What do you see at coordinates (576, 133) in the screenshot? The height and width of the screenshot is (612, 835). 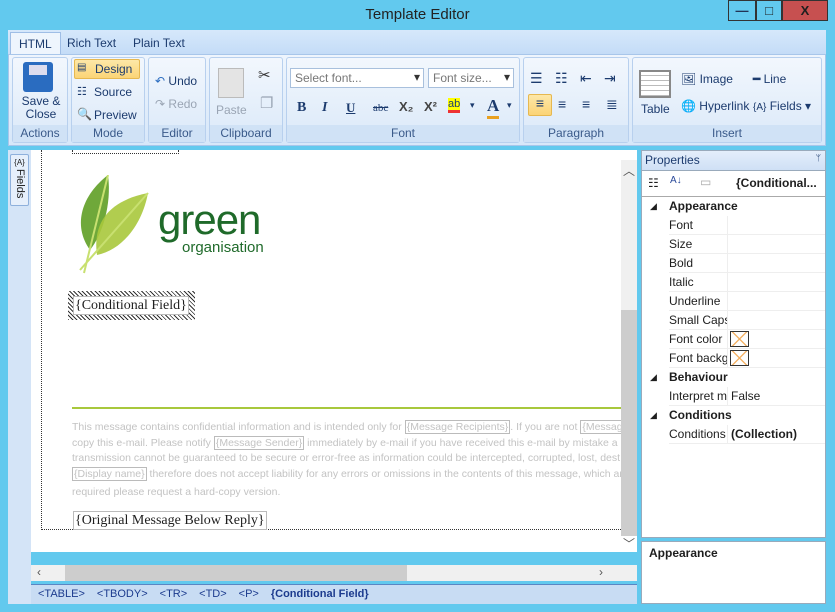 I see `group-label: Paragraph` at bounding box center [576, 133].